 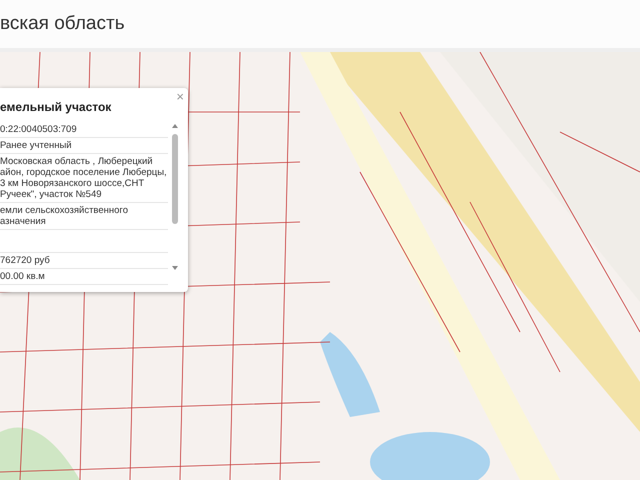 I want to click on field-value: 0:22:0040503:709, so click(x=84, y=130).